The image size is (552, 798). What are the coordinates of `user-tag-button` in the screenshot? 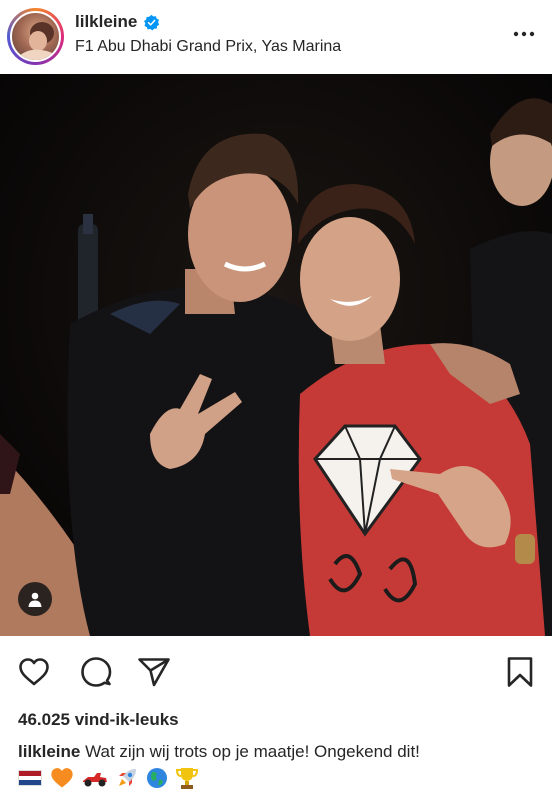 It's located at (35, 599).